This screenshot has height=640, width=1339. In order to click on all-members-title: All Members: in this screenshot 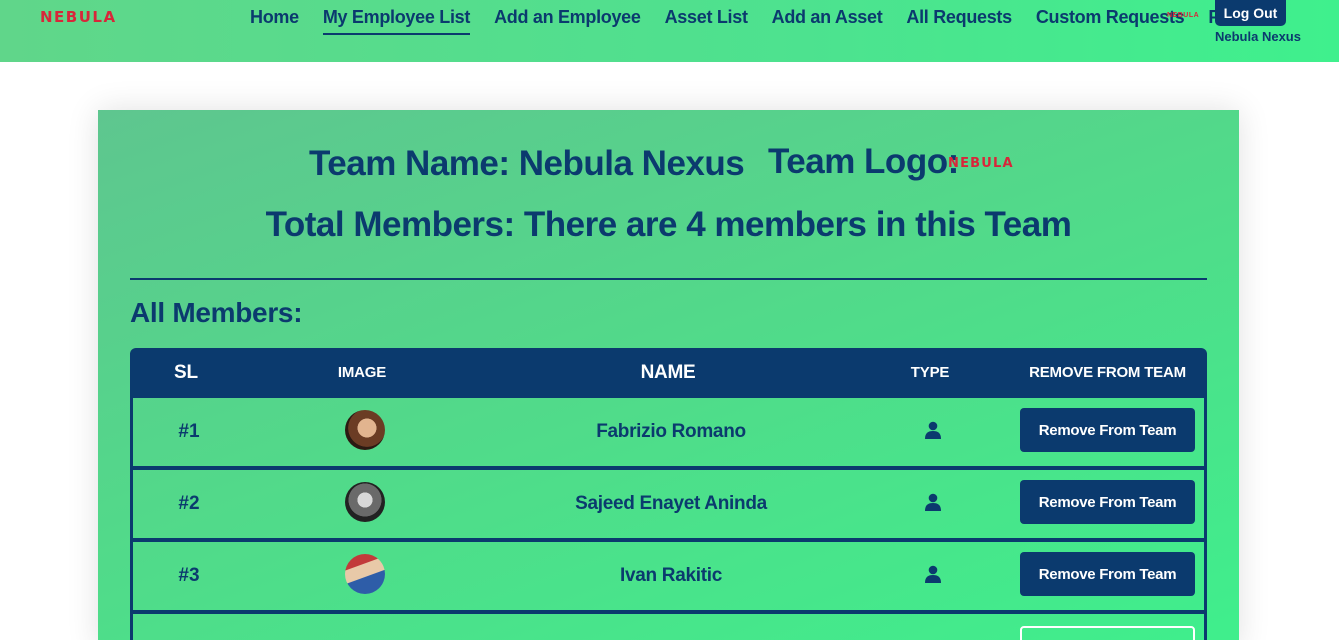, I will do `click(216, 312)`.